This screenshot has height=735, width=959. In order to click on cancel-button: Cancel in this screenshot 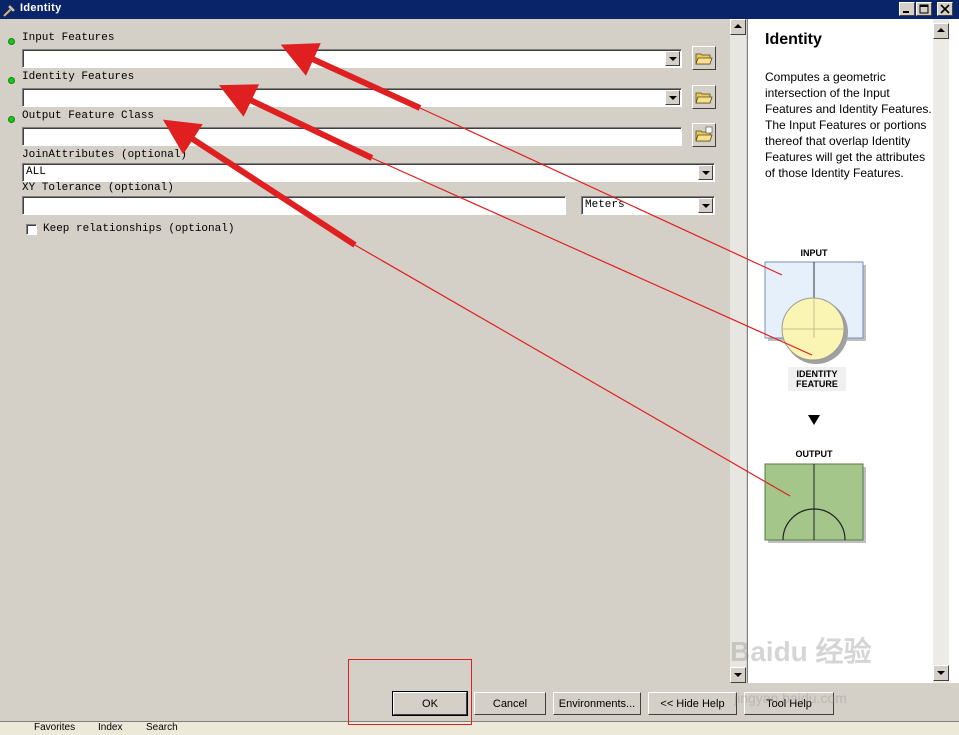, I will do `click(510, 703)`.